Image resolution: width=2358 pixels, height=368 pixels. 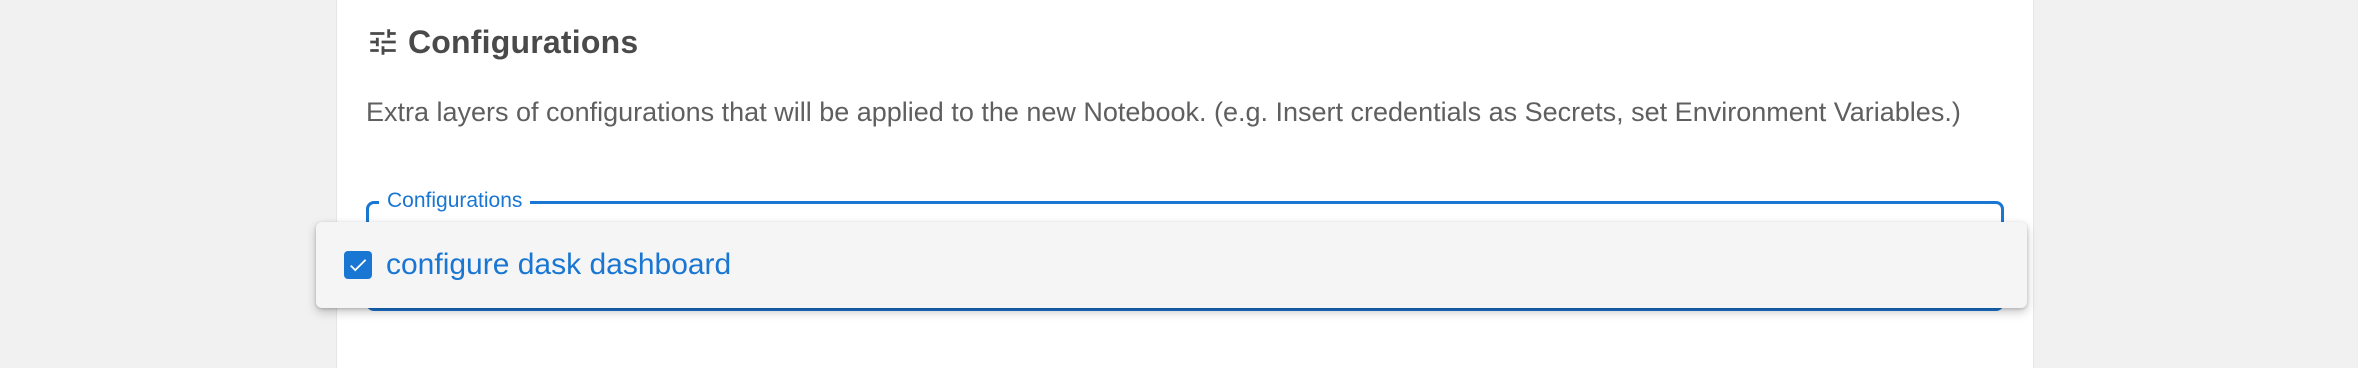 What do you see at coordinates (383, 42) in the screenshot?
I see `tune-icon` at bounding box center [383, 42].